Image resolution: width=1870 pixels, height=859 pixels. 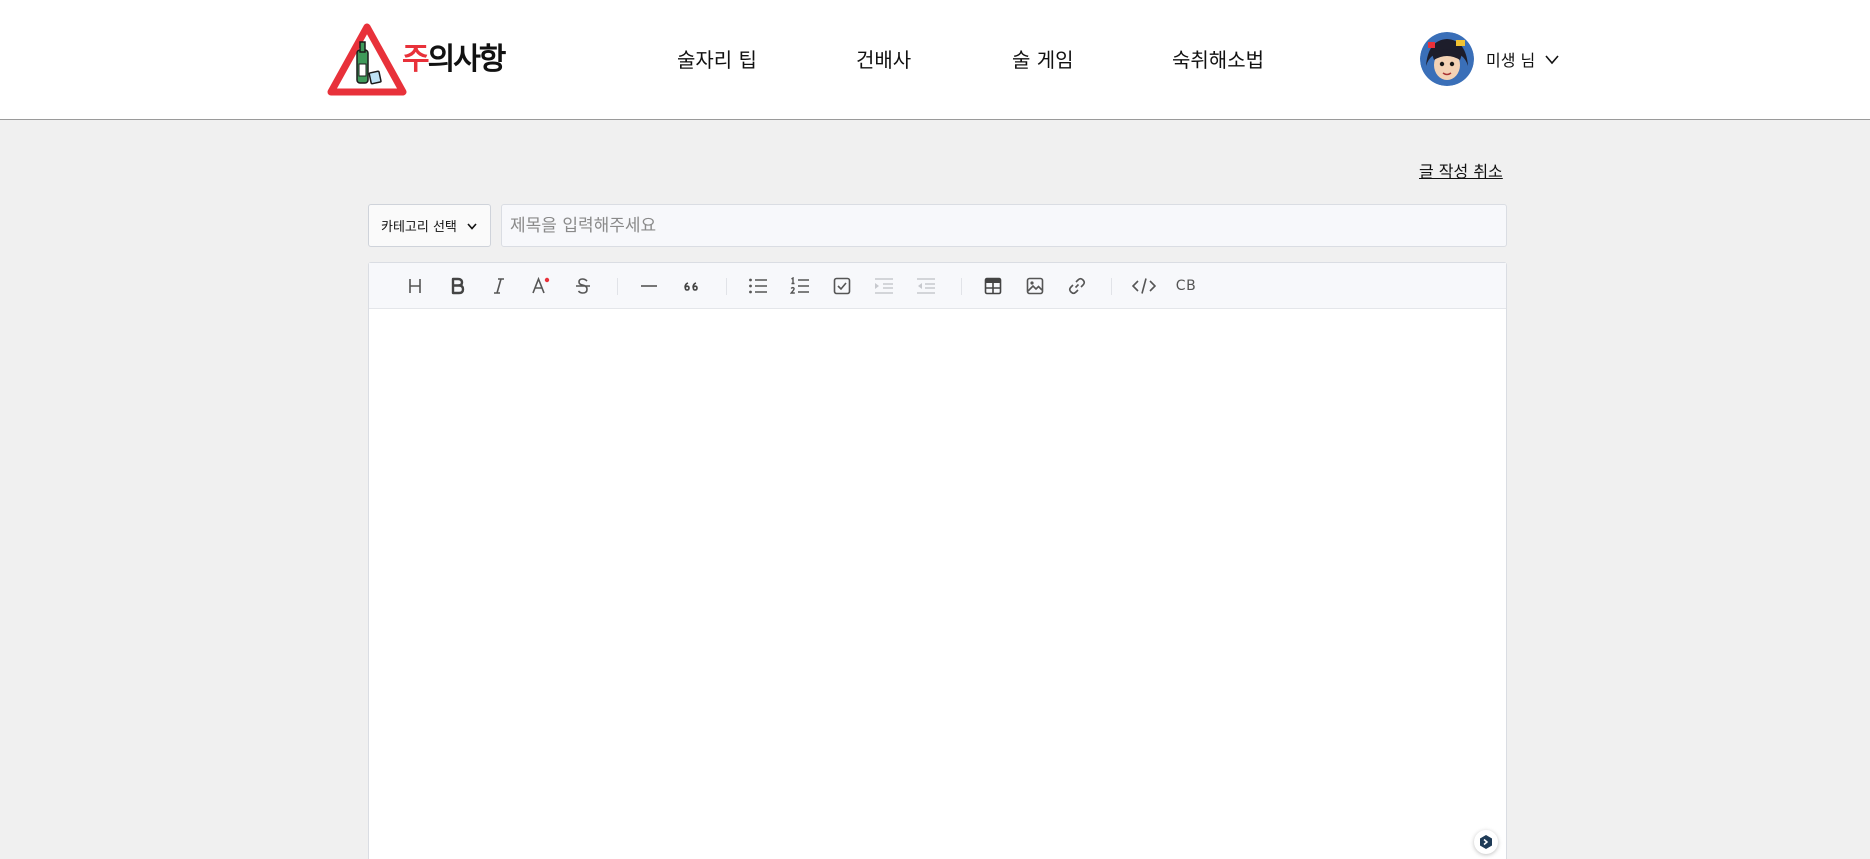 What do you see at coordinates (842, 286) in the screenshot?
I see `task-list-icon` at bounding box center [842, 286].